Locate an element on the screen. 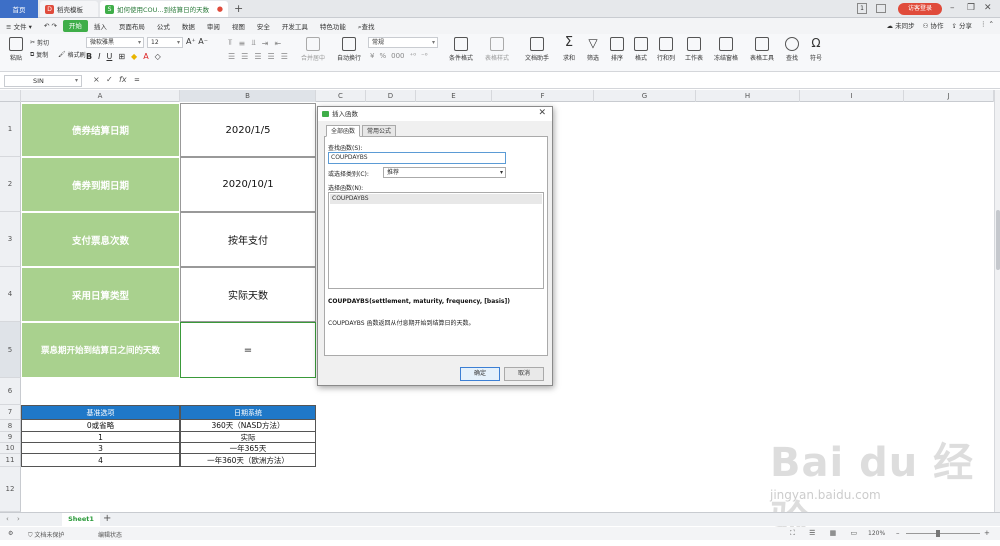 The image size is (1000, 546). bold-icon: B is located at coordinates (89, 56).